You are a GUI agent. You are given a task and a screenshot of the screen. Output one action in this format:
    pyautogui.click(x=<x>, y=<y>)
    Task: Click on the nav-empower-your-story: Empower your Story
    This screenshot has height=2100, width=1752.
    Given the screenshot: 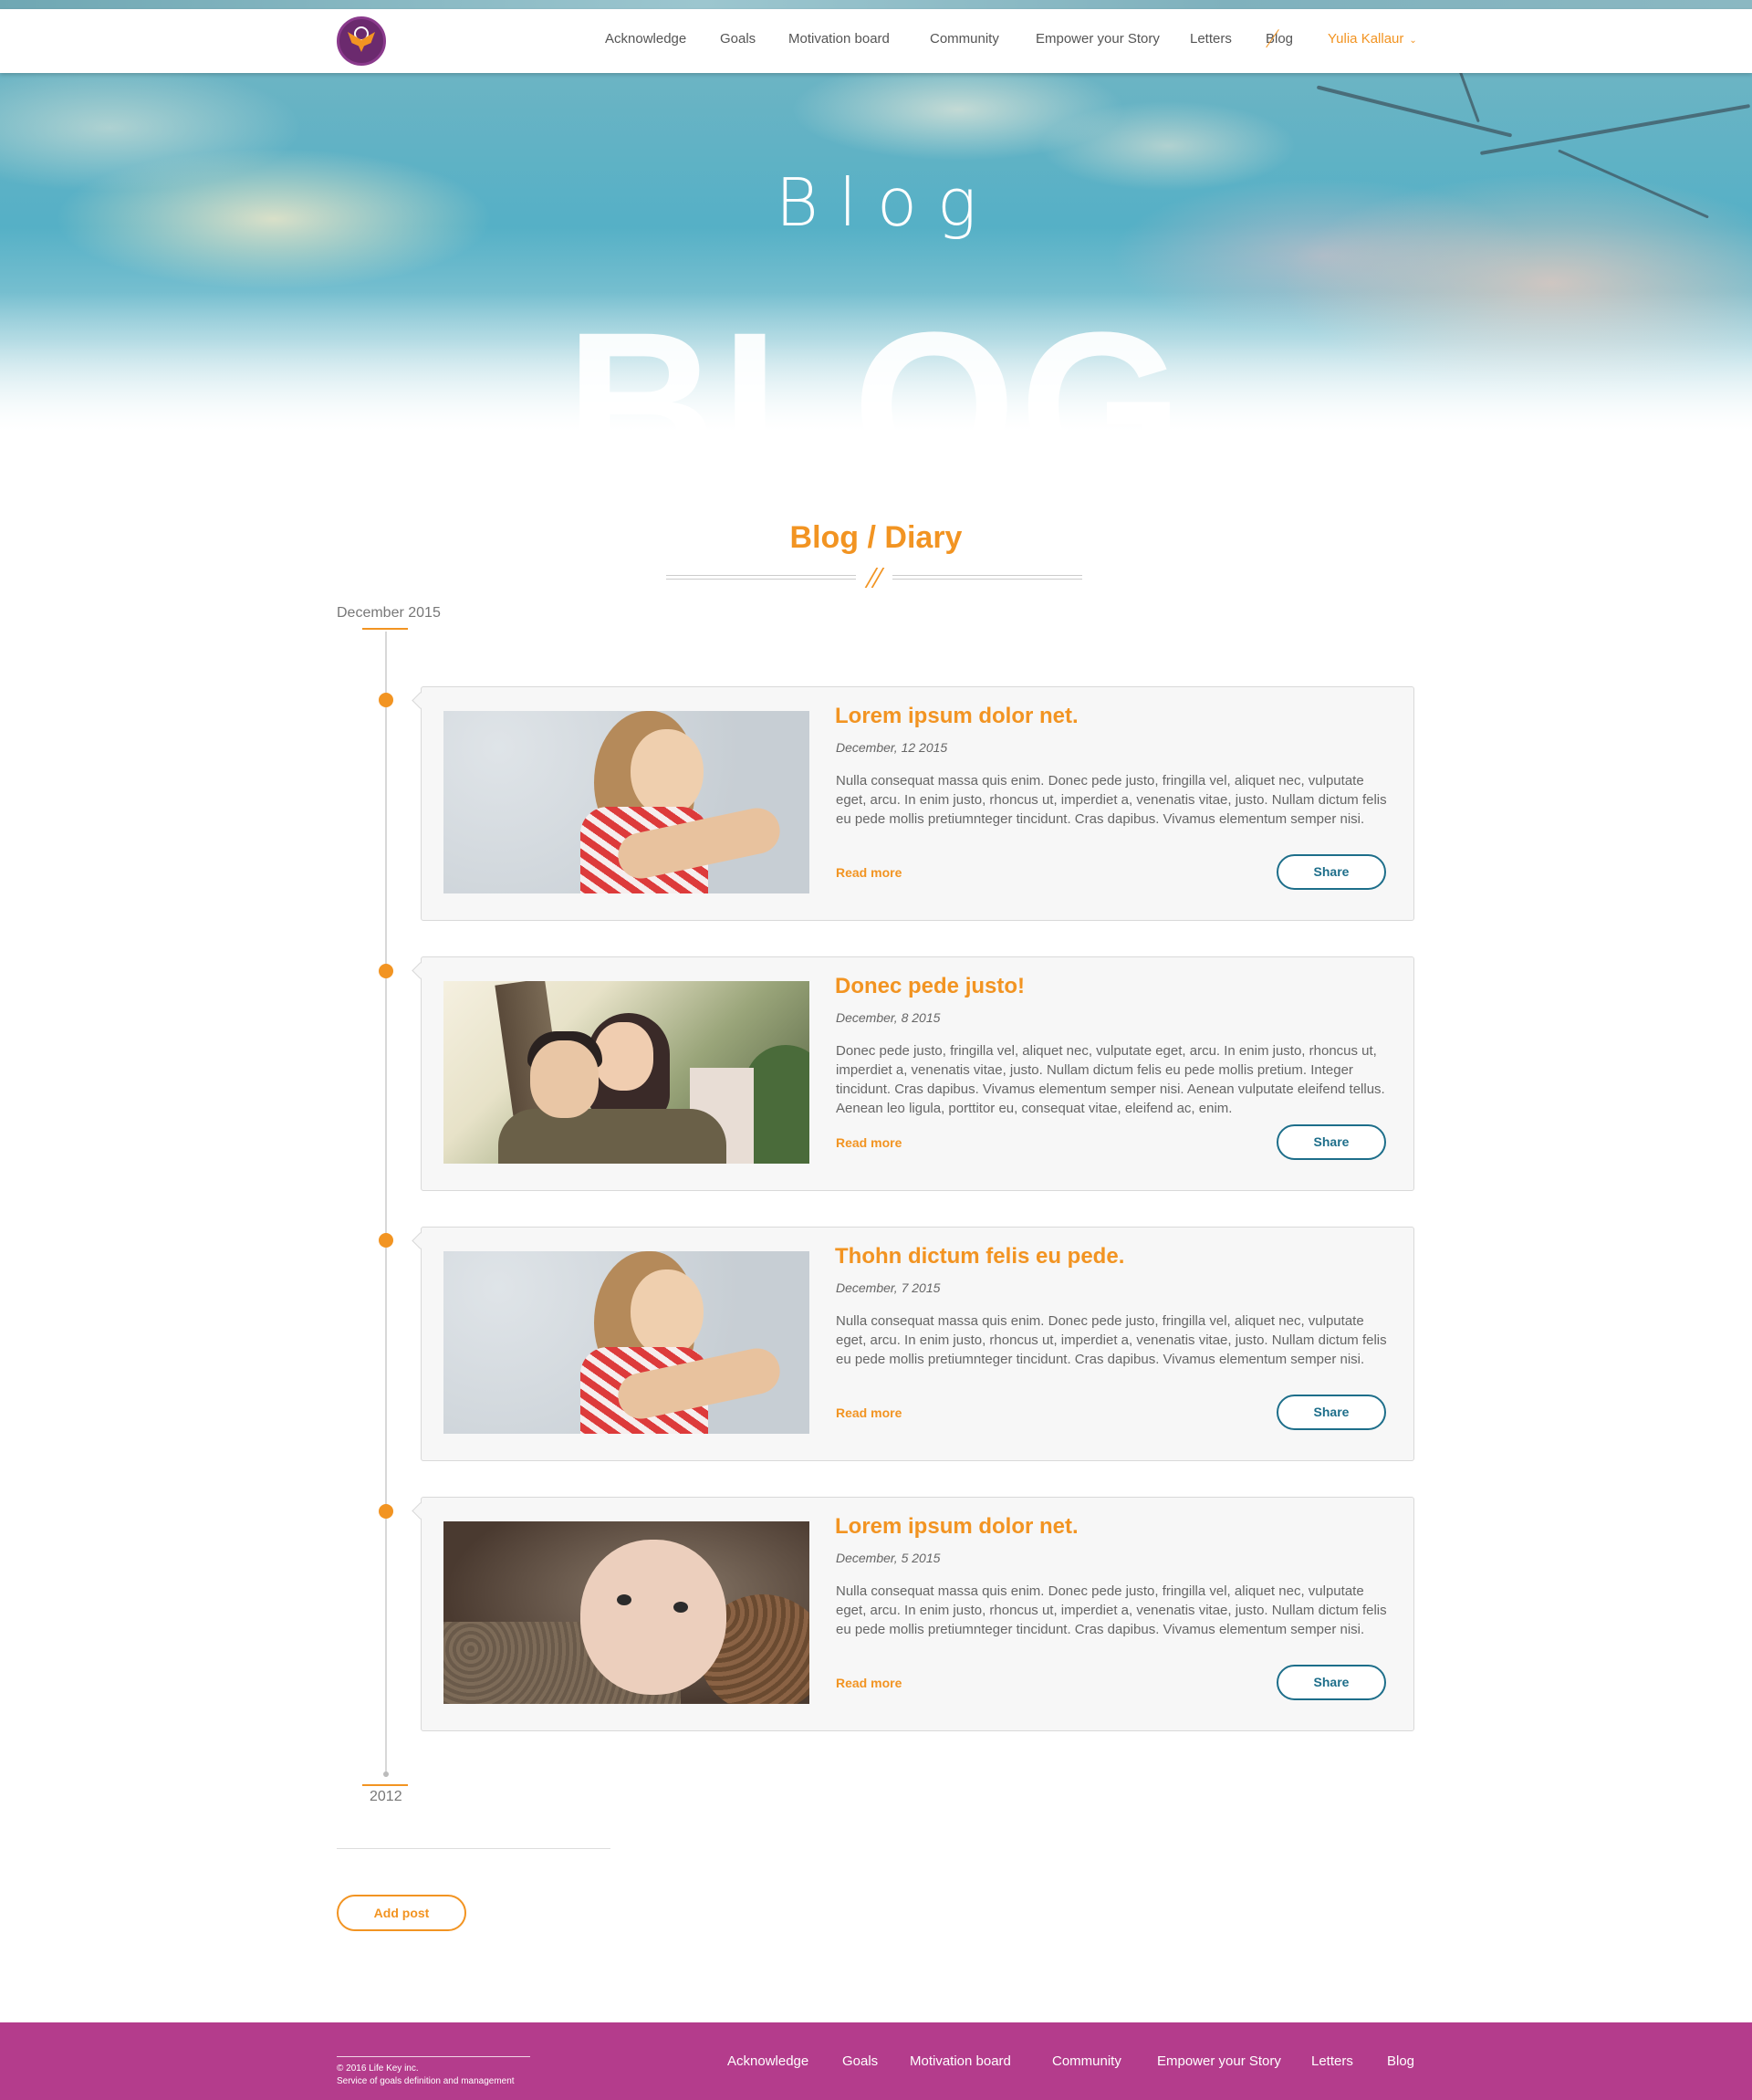 What is the action you would take?
    pyautogui.click(x=1098, y=39)
    